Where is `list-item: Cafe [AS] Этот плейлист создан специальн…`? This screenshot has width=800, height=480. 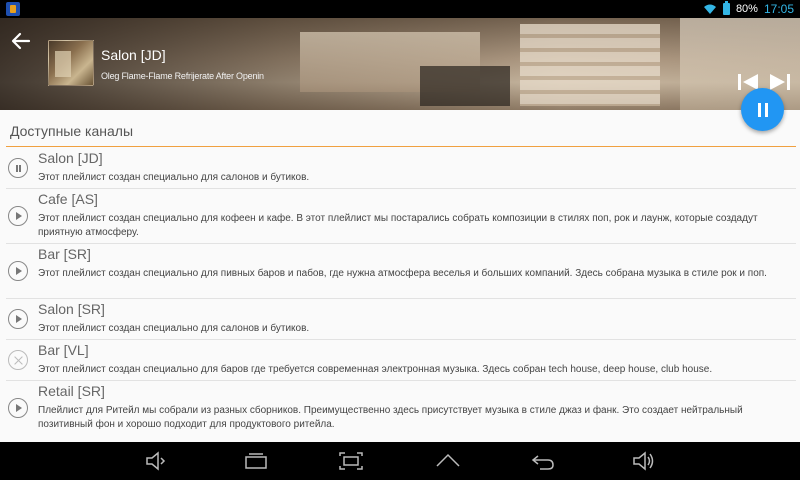
list-item: Cafe [AS] Этот плейлист создан специальн… is located at coordinates (401, 216).